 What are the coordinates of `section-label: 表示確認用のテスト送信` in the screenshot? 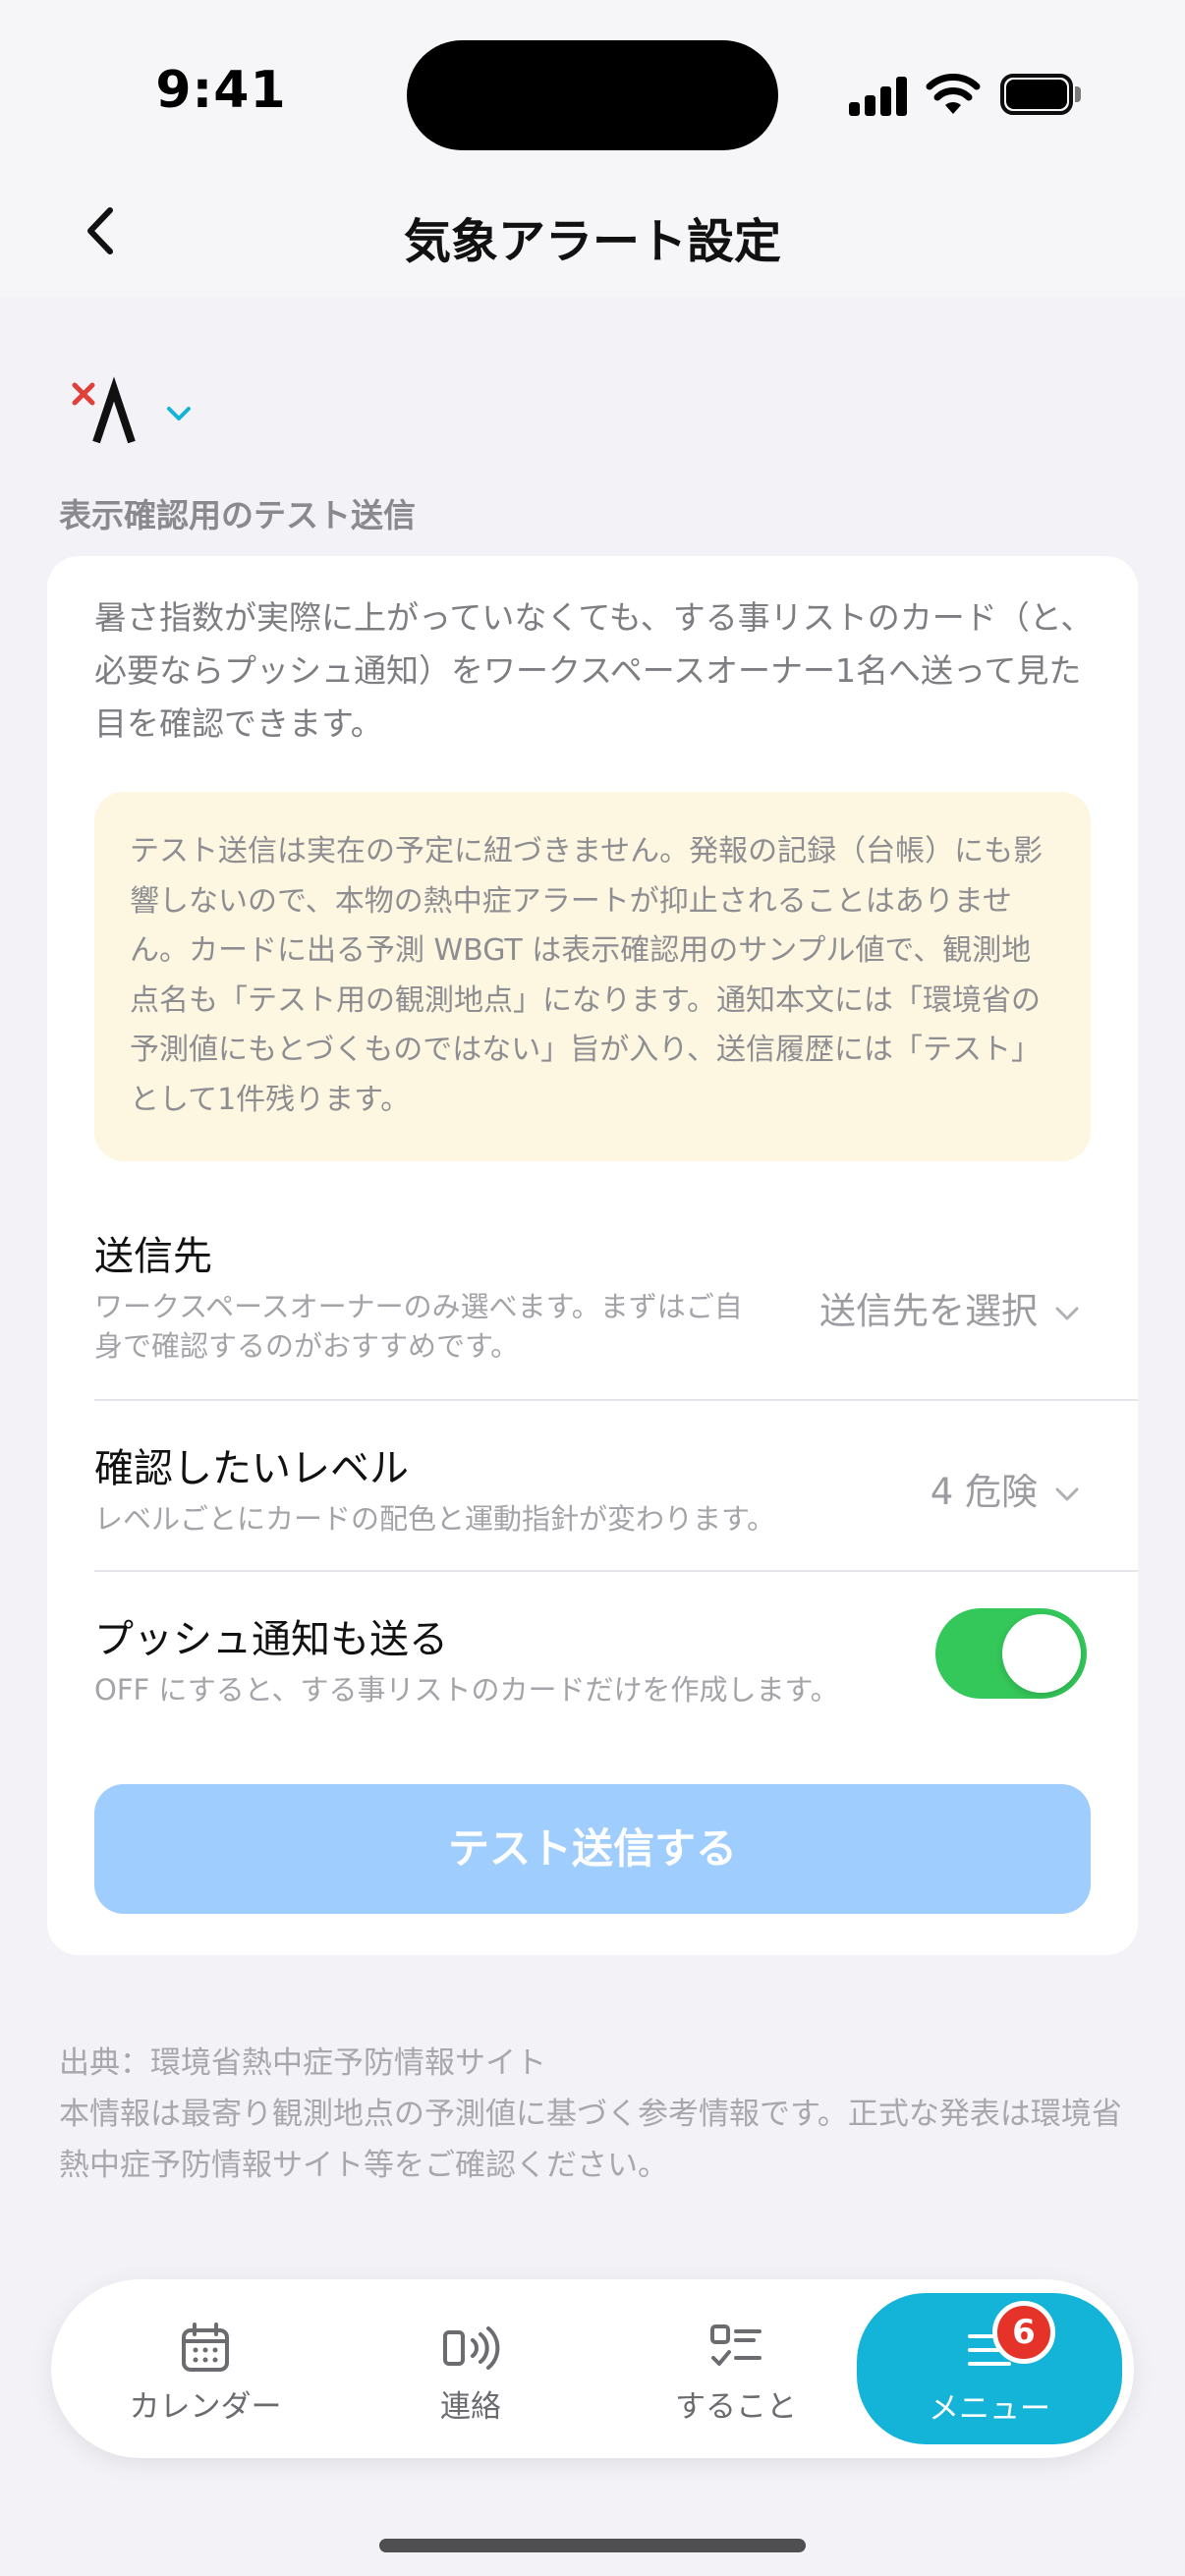 It's located at (238, 515).